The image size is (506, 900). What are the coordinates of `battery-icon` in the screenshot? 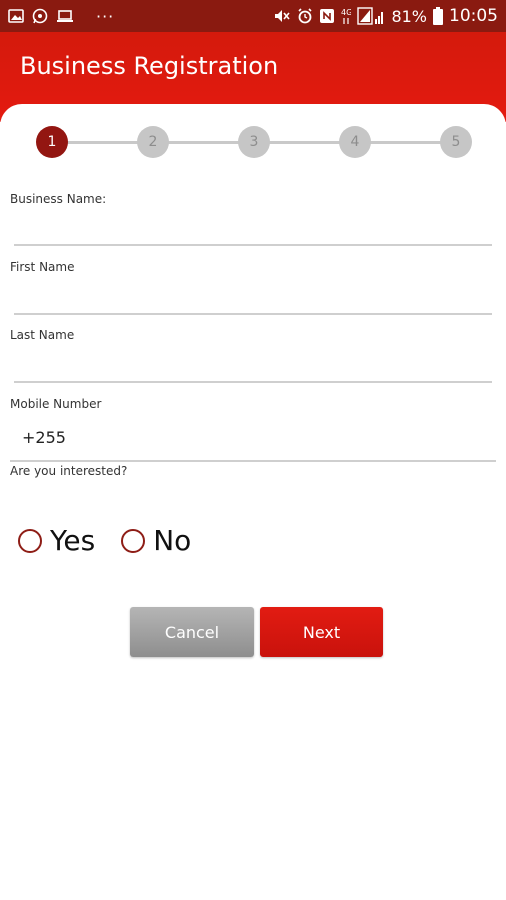 It's located at (438, 16).